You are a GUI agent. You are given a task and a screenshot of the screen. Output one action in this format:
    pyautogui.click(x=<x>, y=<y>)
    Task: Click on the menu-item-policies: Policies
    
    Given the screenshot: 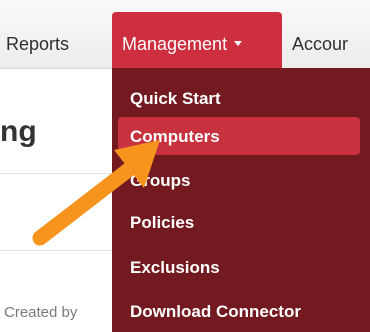 What is the action you would take?
    pyautogui.click(x=239, y=222)
    